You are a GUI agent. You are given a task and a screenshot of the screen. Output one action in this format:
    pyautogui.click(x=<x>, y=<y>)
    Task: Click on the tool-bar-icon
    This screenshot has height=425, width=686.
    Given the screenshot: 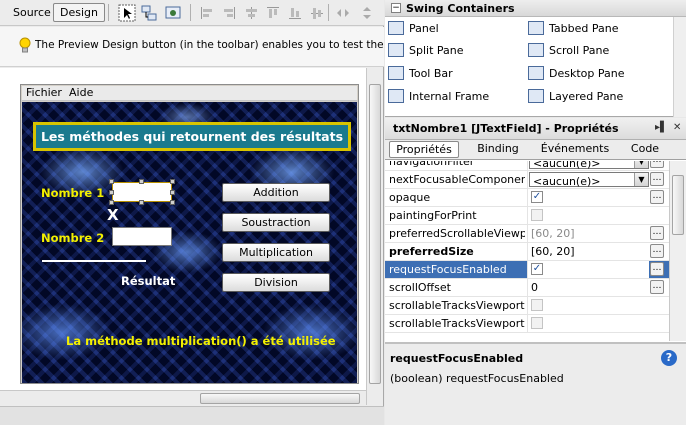 What is the action you would take?
    pyautogui.click(x=396, y=73)
    